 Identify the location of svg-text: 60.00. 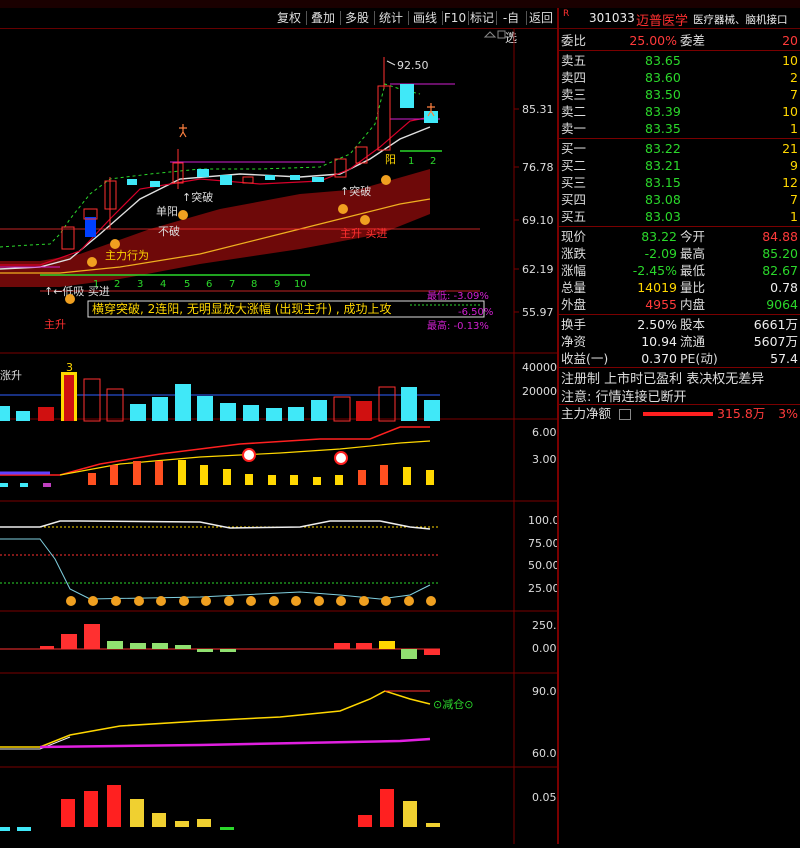
(544, 753).